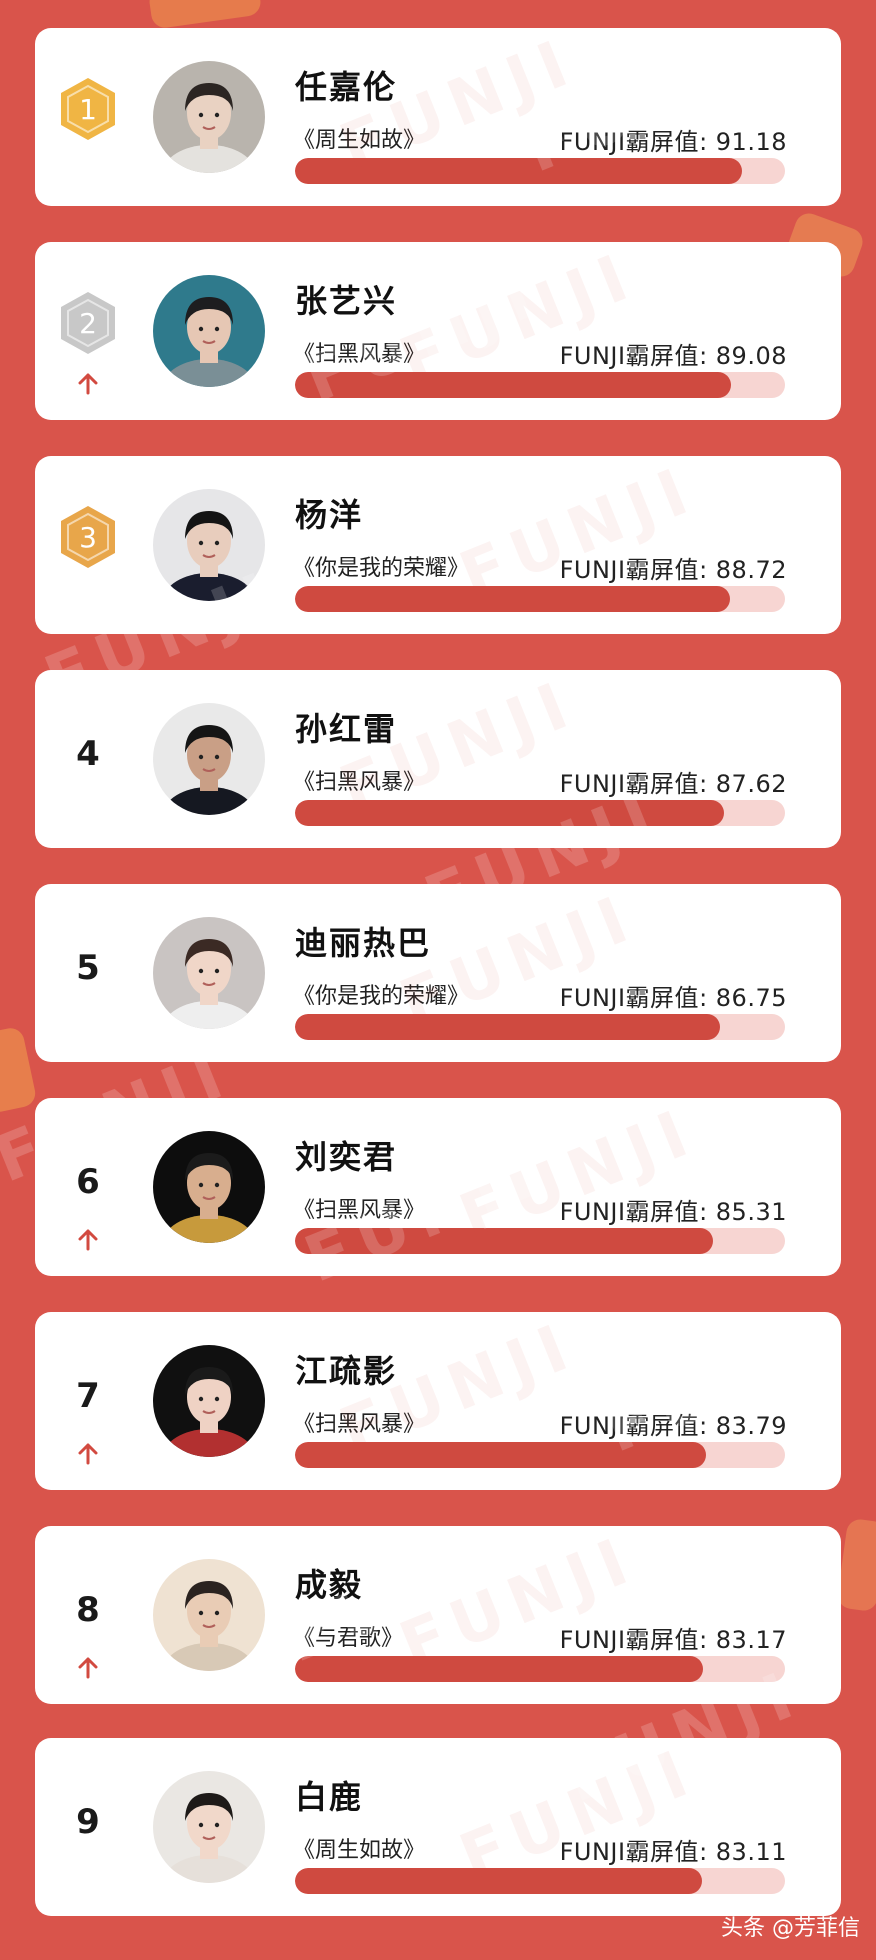 Image resolution: width=876 pixels, height=1960 pixels. I want to click on gold-medal-icon: 1, so click(88, 109).